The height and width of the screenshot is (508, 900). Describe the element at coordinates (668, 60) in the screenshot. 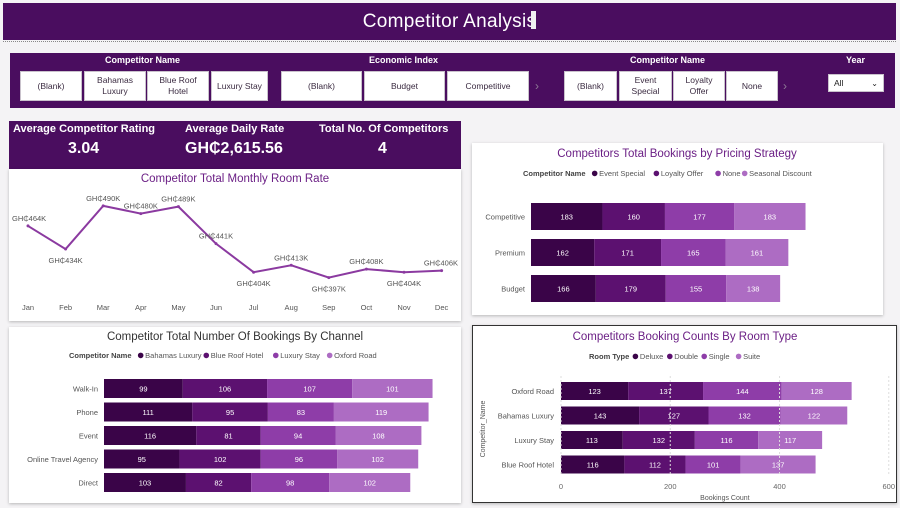

I see `slicer-title-competitor-name-2: Competitor Name` at that location.